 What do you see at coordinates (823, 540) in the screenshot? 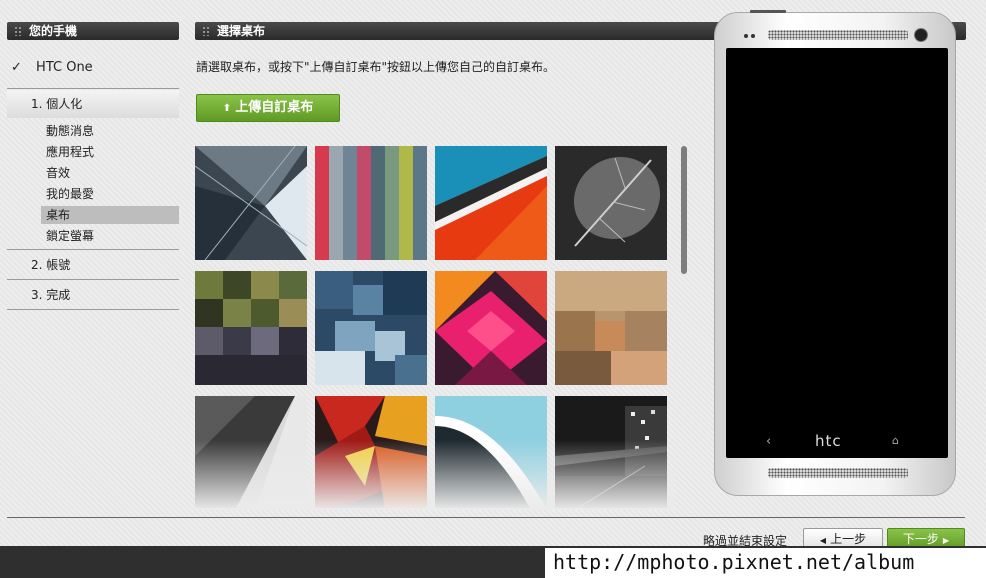
I see `triangle-left-icon: ◀` at bounding box center [823, 540].